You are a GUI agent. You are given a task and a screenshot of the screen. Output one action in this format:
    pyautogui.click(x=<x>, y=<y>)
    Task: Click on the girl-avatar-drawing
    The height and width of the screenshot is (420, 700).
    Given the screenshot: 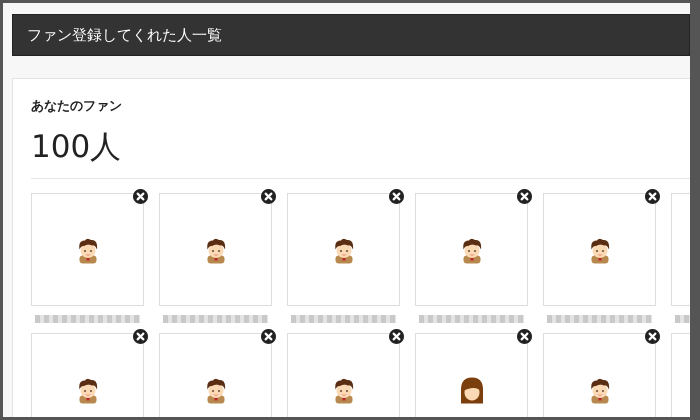 What is the action you would take?
    pyautogui.click(x=471, y=390)
    